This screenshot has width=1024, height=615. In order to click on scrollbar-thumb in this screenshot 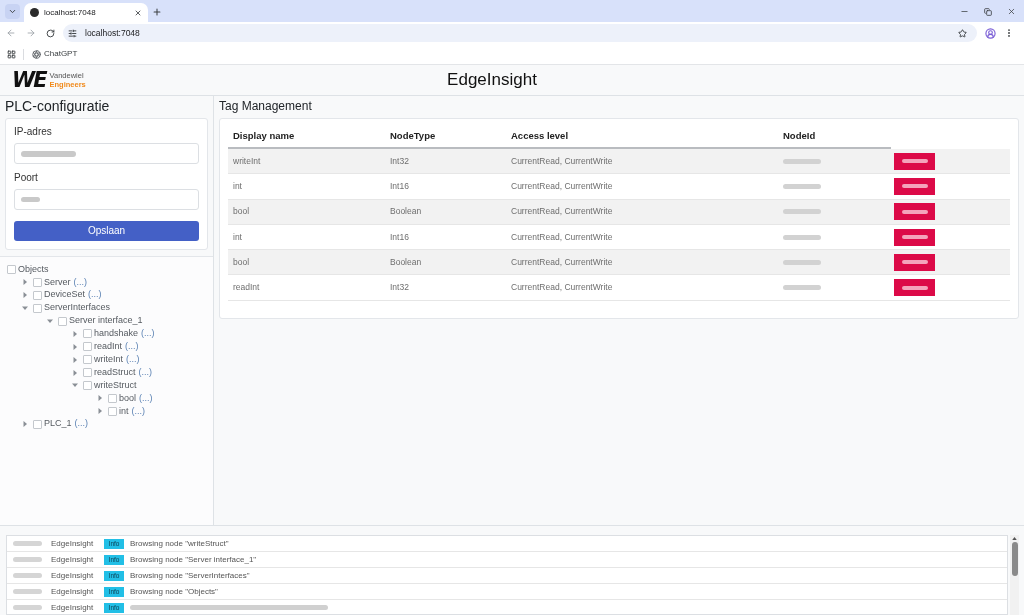, I will do `click(1014, 559)`.